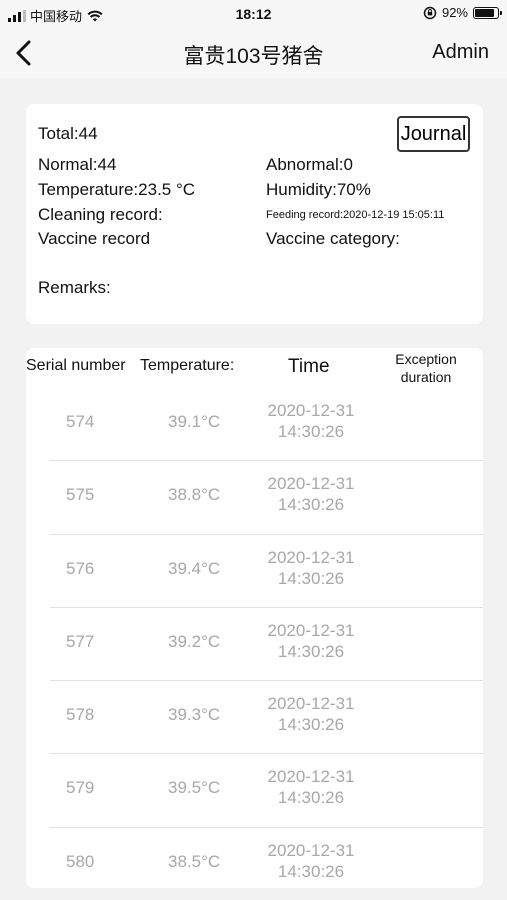 This screenshot has width=507, height=900. I want to click on table-row: 579 39.5°C 2020-12-31 14:30:26, so click(266, 791).